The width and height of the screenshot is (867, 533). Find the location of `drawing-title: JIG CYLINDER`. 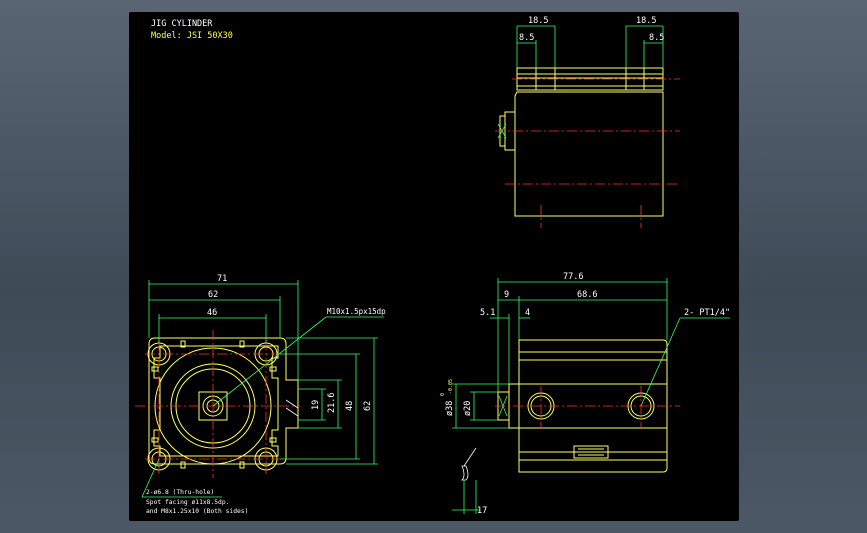

drawing-title: JIG CYLINDER is located at coordinates (182, 24).